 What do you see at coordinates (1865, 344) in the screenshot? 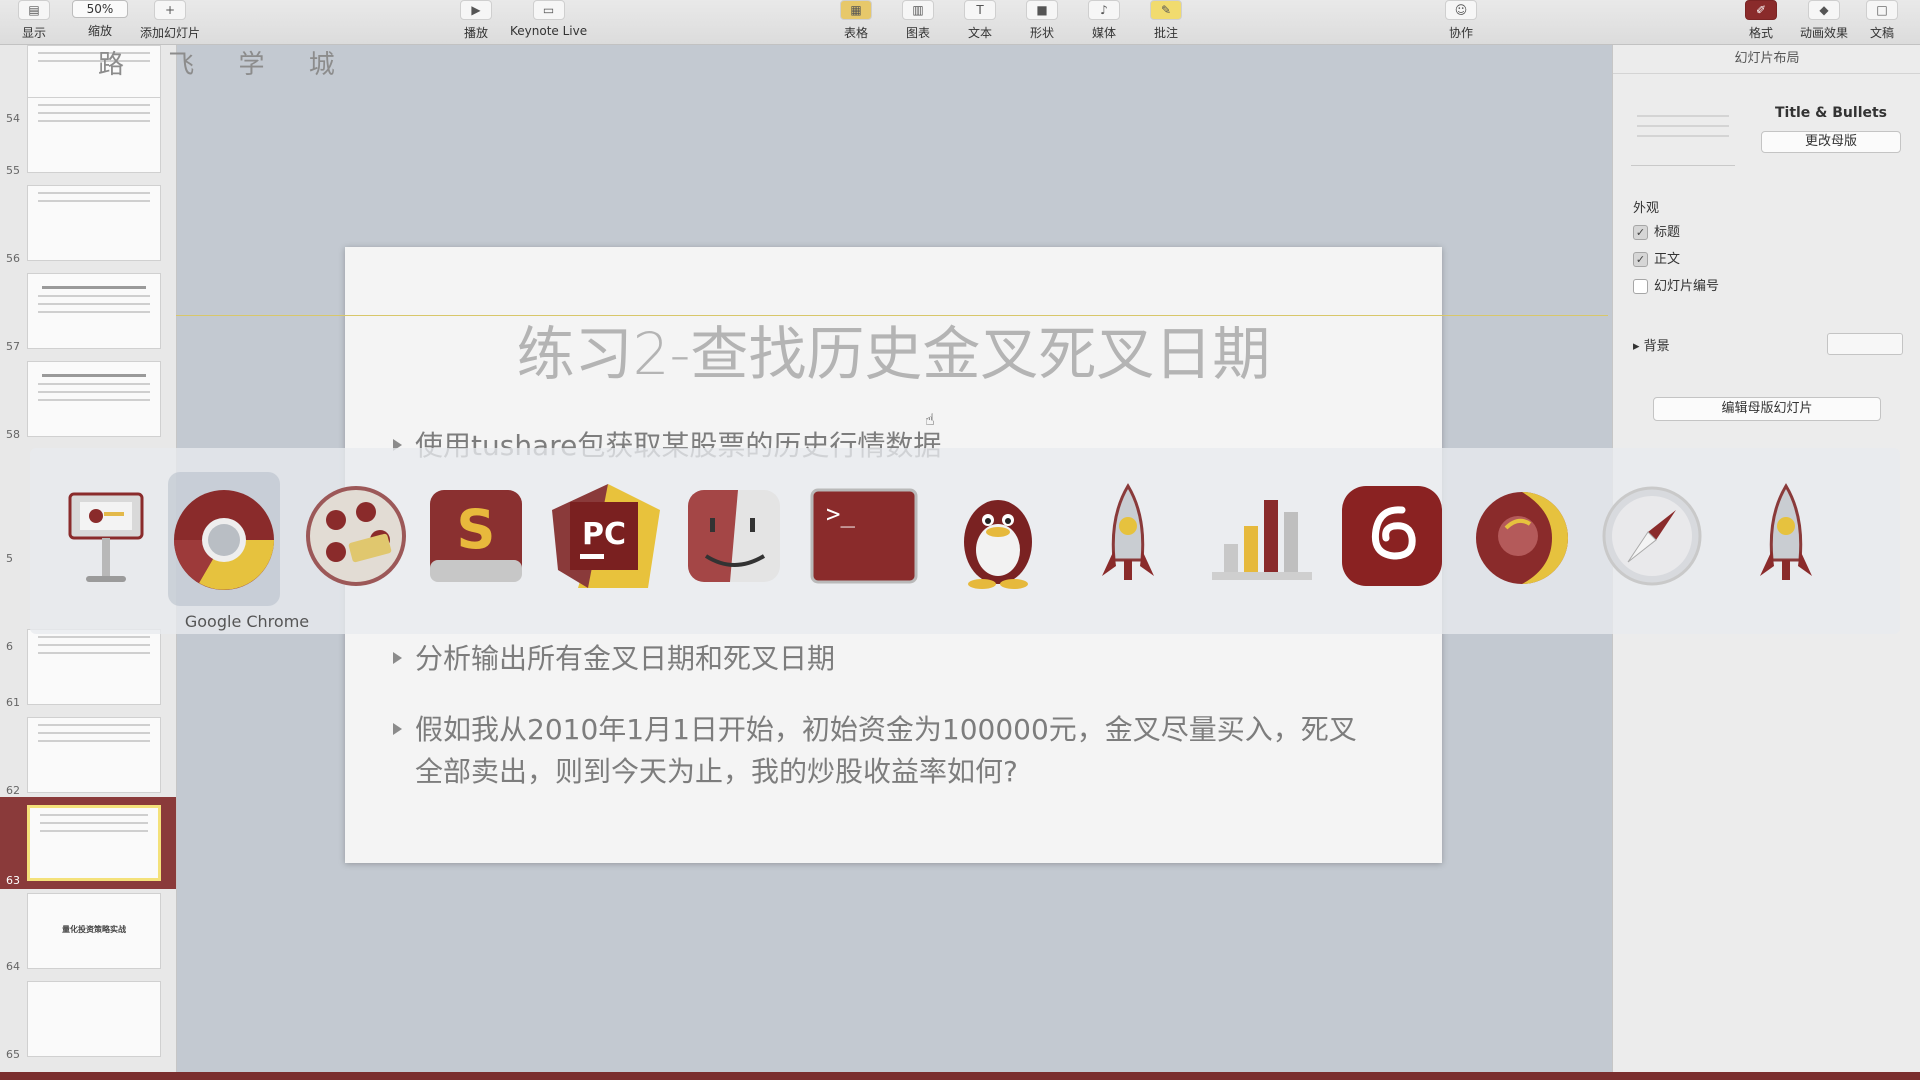
I see `background-color-well` at bounding box center [1865, 344].